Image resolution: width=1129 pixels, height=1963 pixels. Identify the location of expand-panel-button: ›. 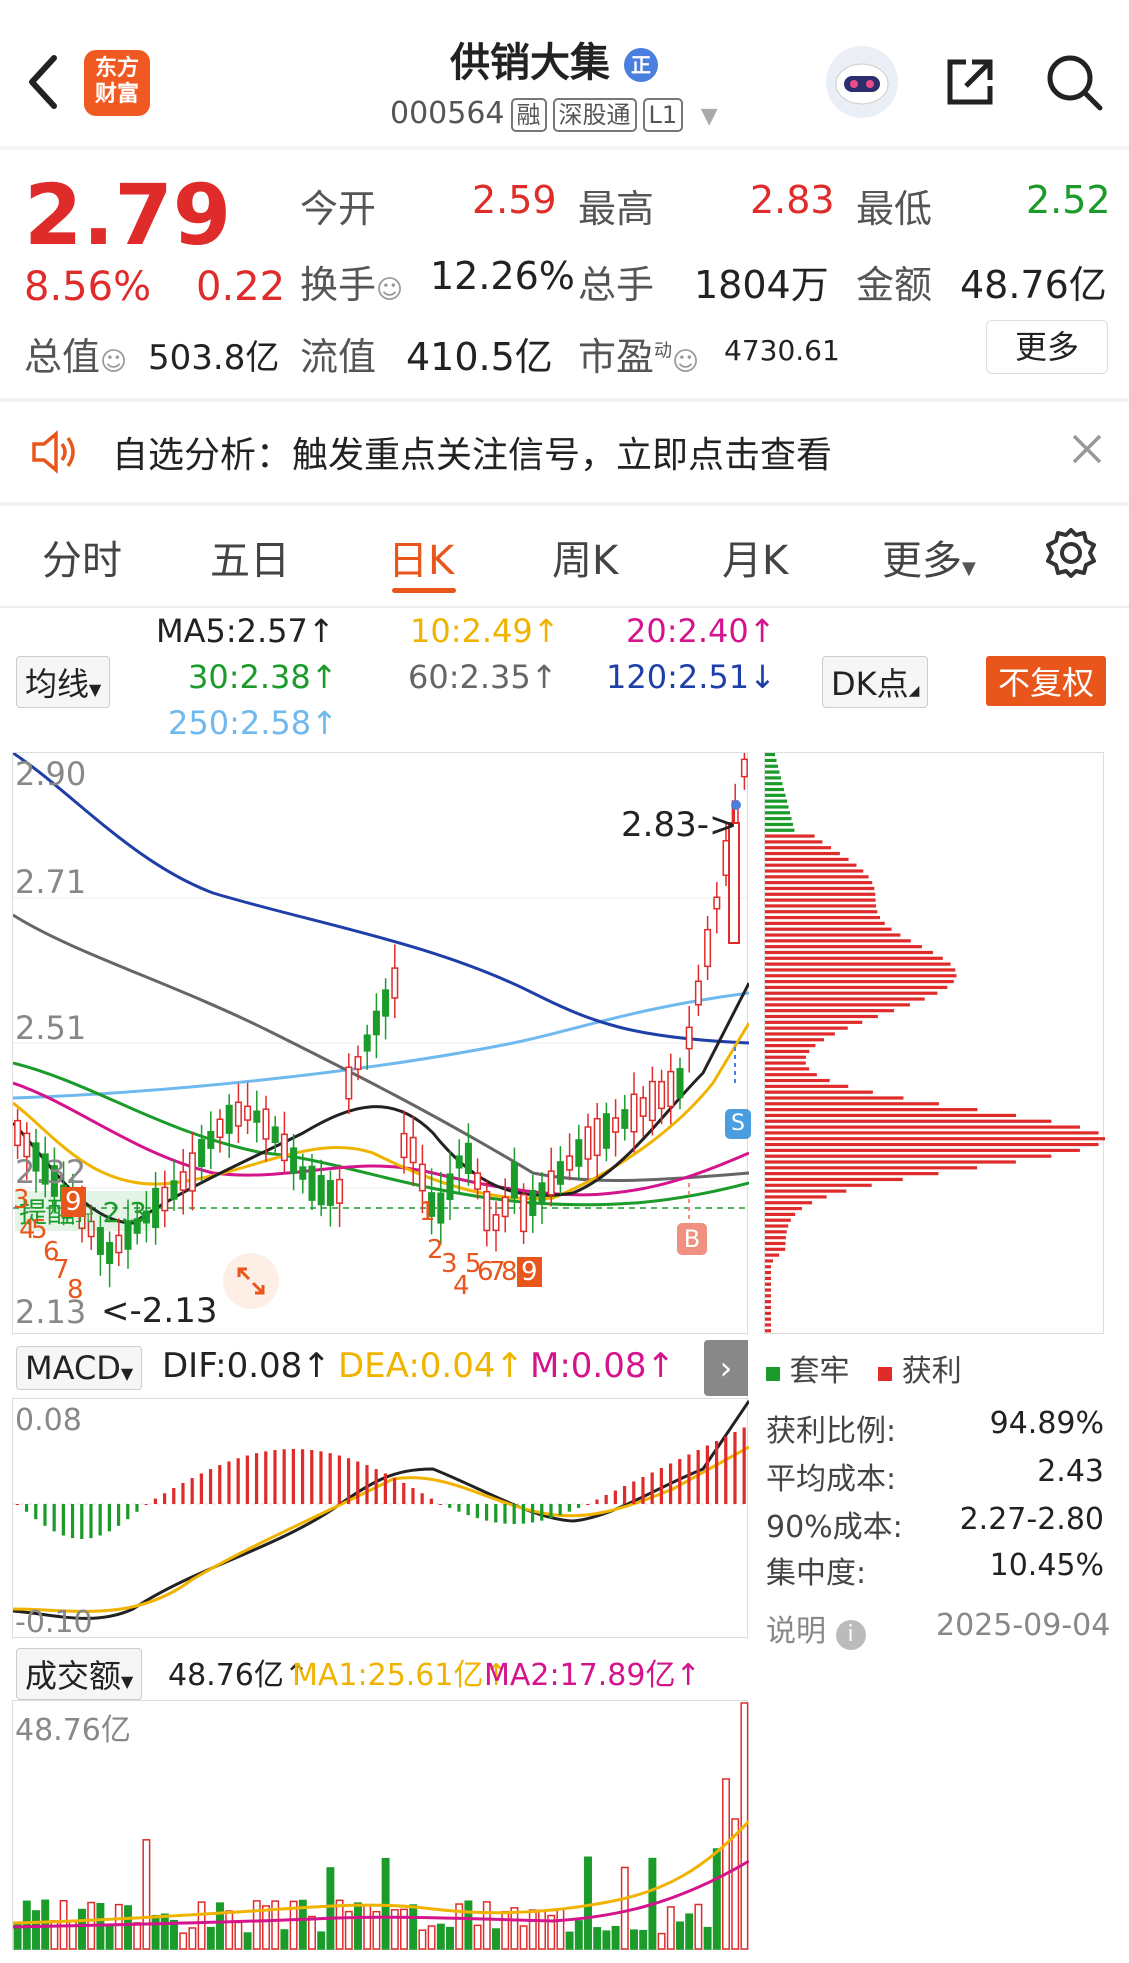
(726, 1368).